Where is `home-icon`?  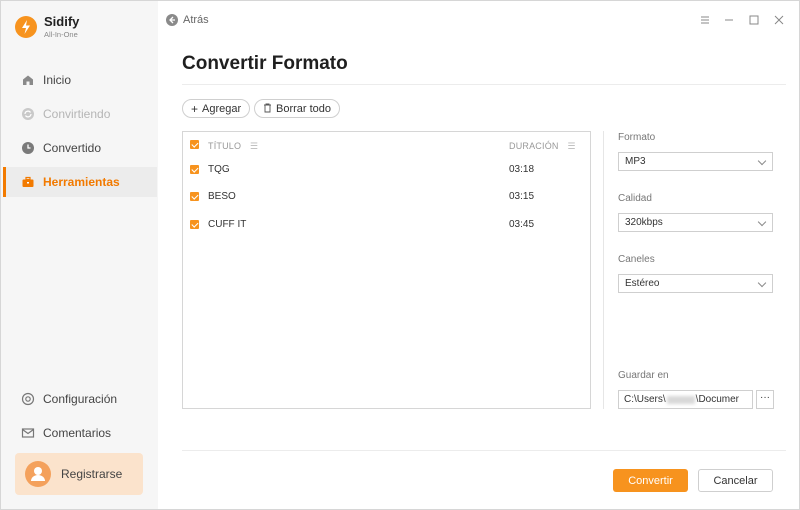
home-icon is located at coordinates (28, 80).